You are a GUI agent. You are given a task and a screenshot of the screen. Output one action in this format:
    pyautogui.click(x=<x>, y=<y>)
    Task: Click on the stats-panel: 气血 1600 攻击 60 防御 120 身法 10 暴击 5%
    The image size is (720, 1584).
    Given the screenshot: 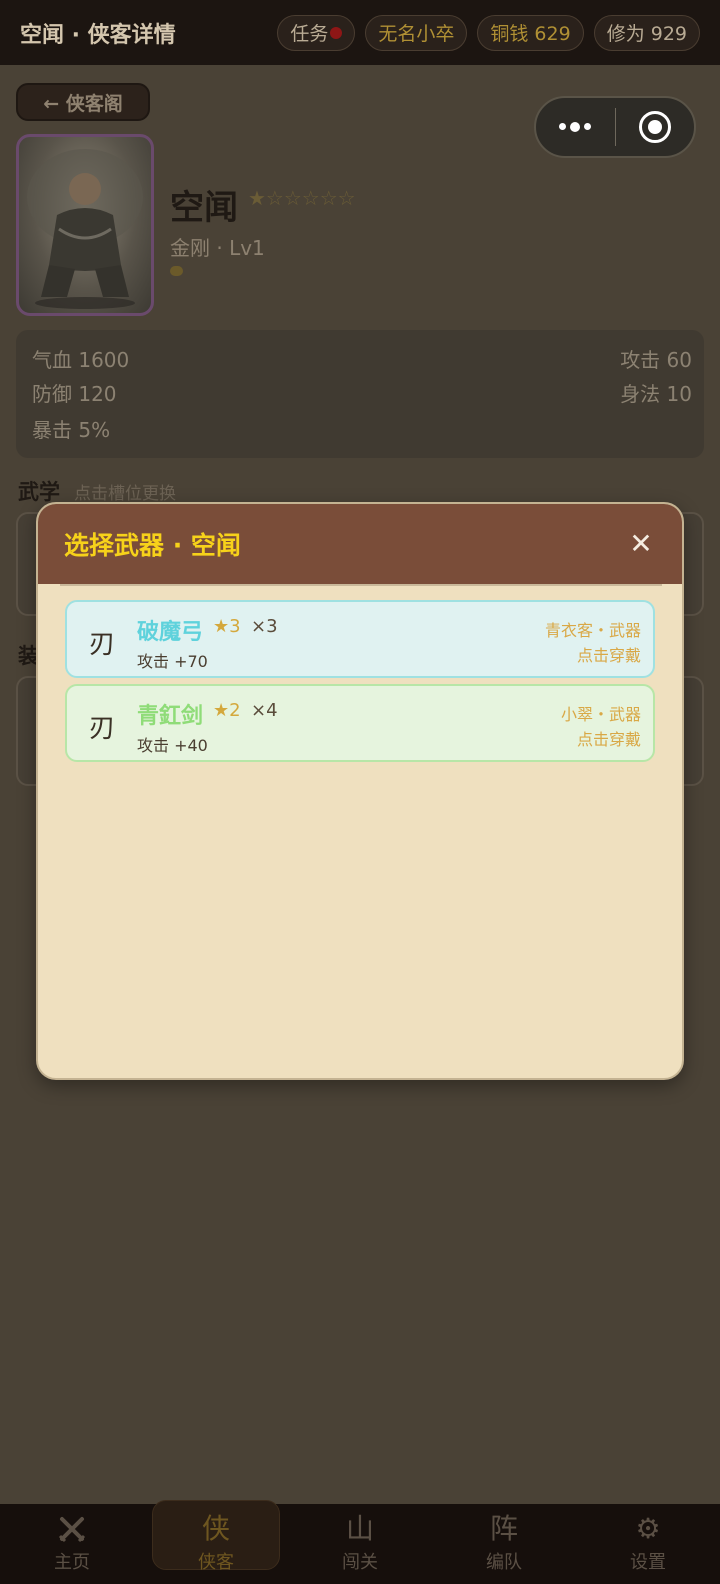 What is the action you would take?
    pyautogui.click(x=360, y=394)
    